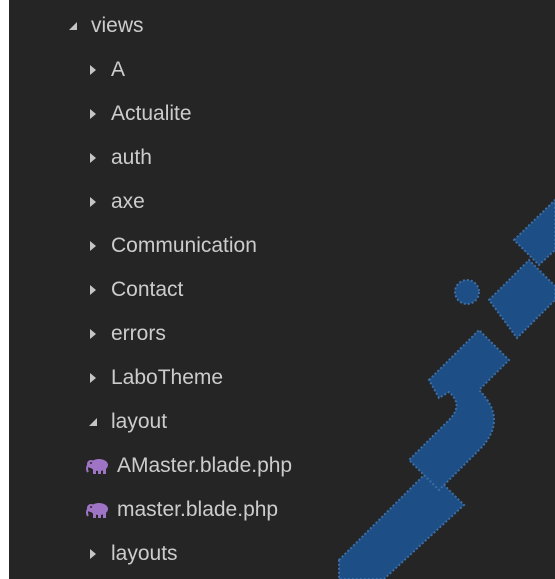  I want to click on tree-item-label: Contact, so click(147, 289).